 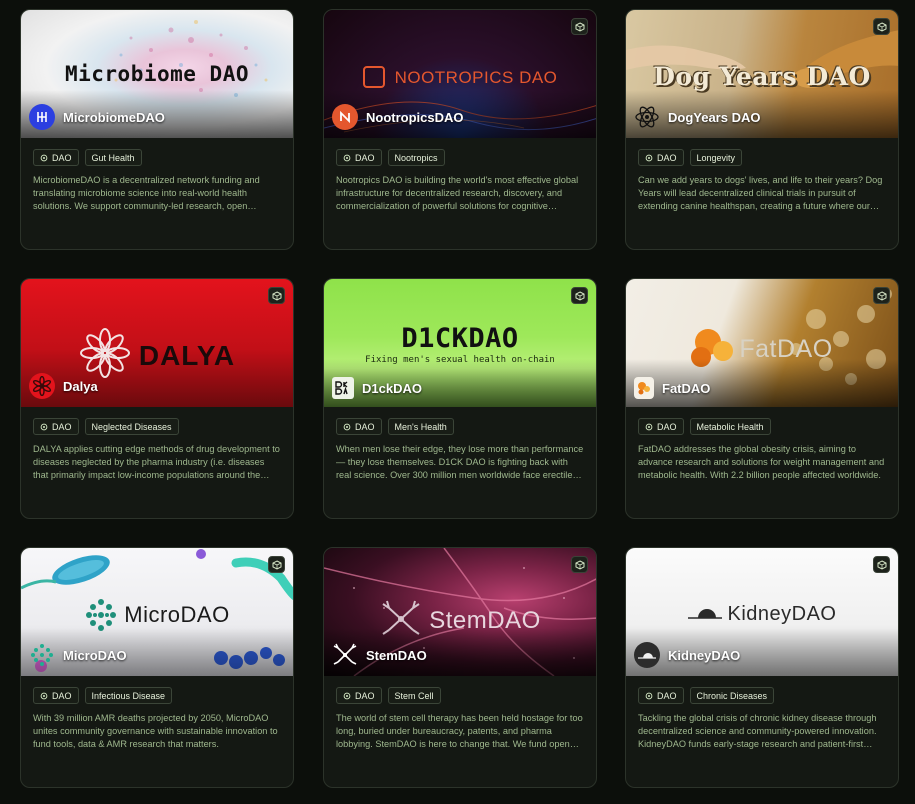 What do you see at coordinates (101, 615) in the screenshot?
I see `microdao-dots-icon` at bounding box center [101, 615].